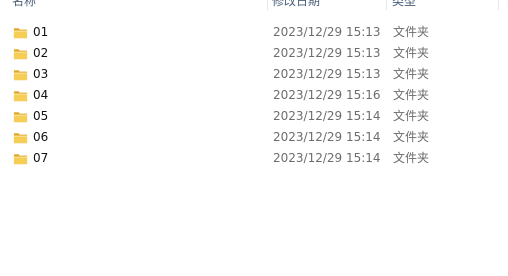  What do you see at coordinates (41, 158) in the screenshot?
I see `file-name: 07` at bounding box center [41, 158].